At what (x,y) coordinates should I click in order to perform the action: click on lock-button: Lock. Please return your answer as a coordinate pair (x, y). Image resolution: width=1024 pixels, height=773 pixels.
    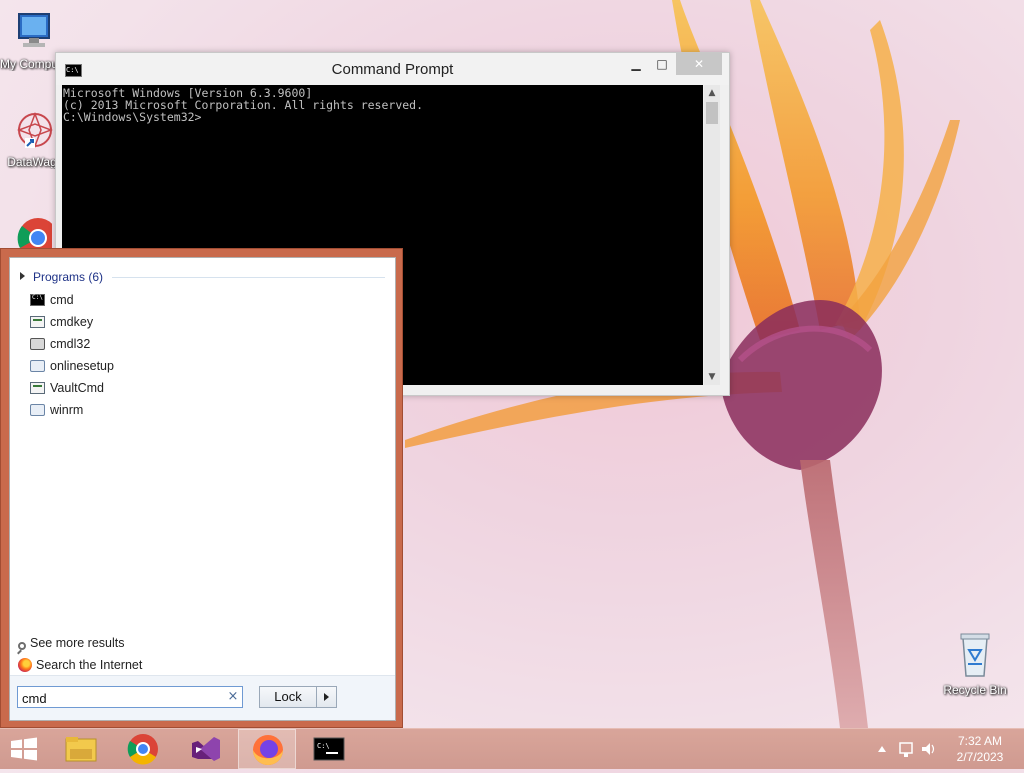
    Looking at the image, I should click on (288, 697).